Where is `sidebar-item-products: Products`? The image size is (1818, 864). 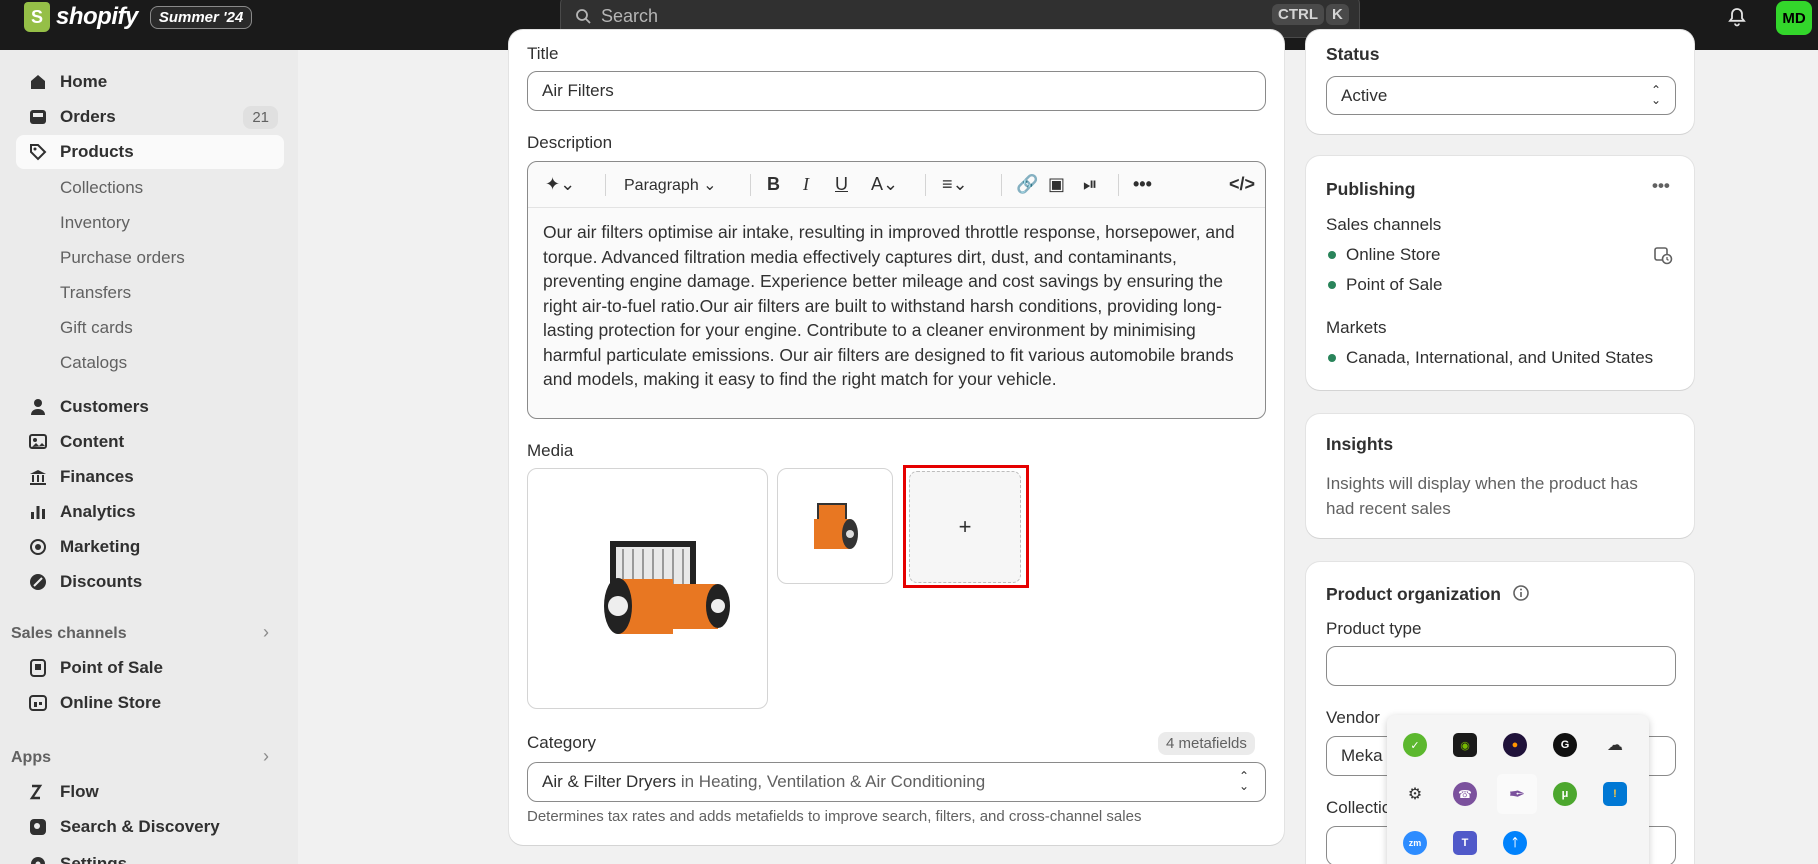
sidebar-item-products: Products is located at coordinates (150, 152).